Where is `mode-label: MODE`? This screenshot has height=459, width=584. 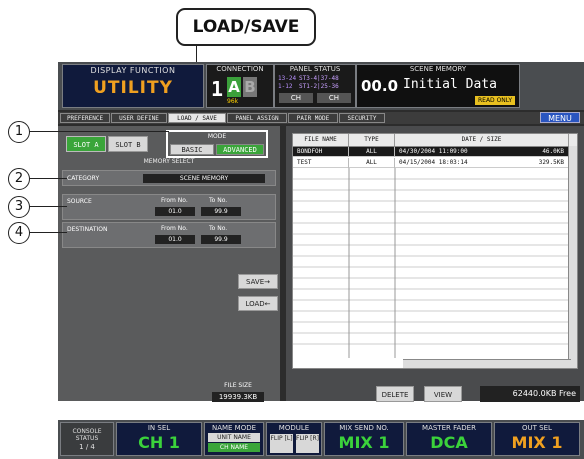 mode-label: MODE is located at coordinates (217, 136).